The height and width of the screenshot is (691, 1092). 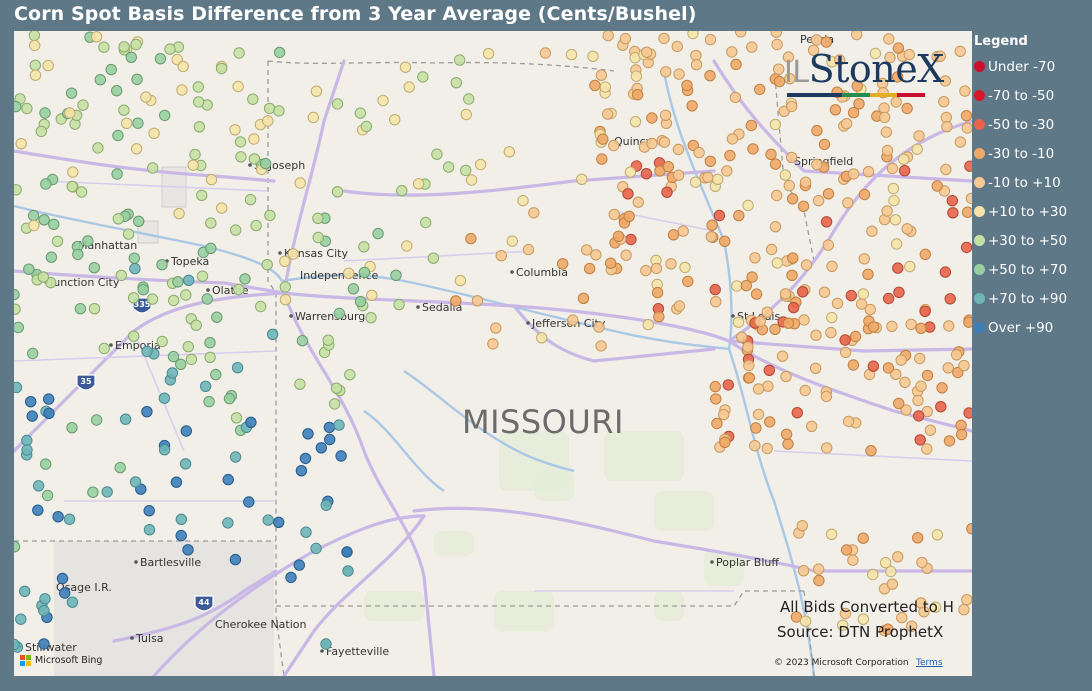 What do you see at coordinates (1032, 95) in the screenshot?
I see `legend-item: -70 to -50` at bounding box center [1032, 95].